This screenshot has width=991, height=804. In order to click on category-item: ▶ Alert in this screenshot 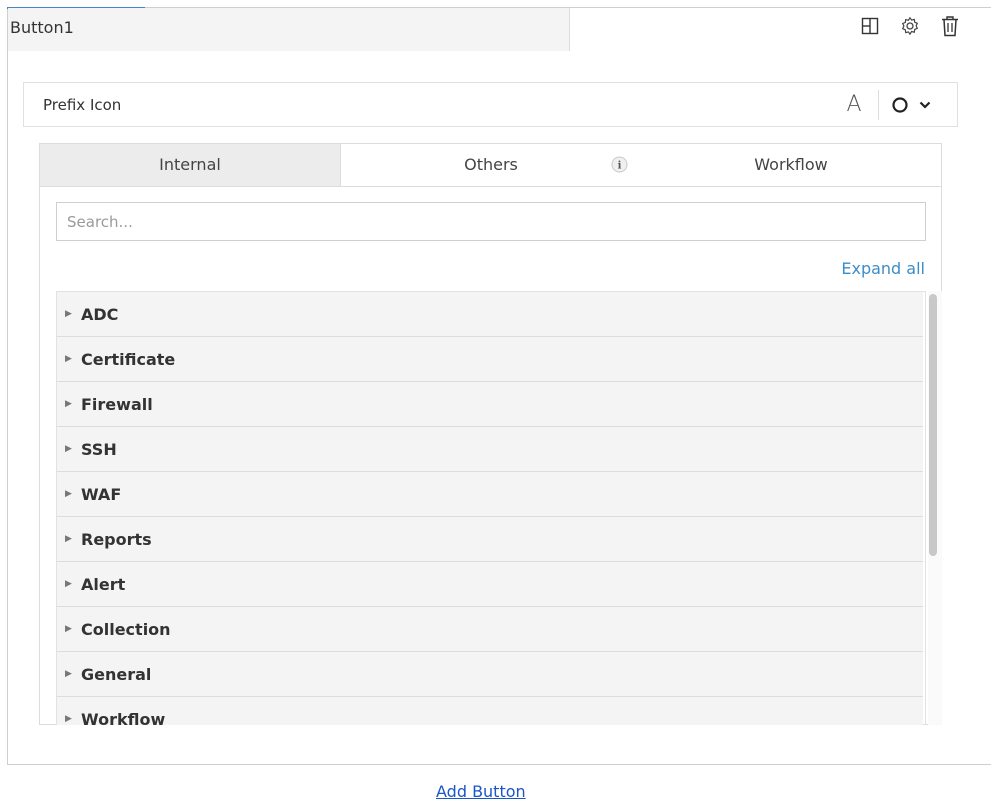, I will do `click(490, 584)`.